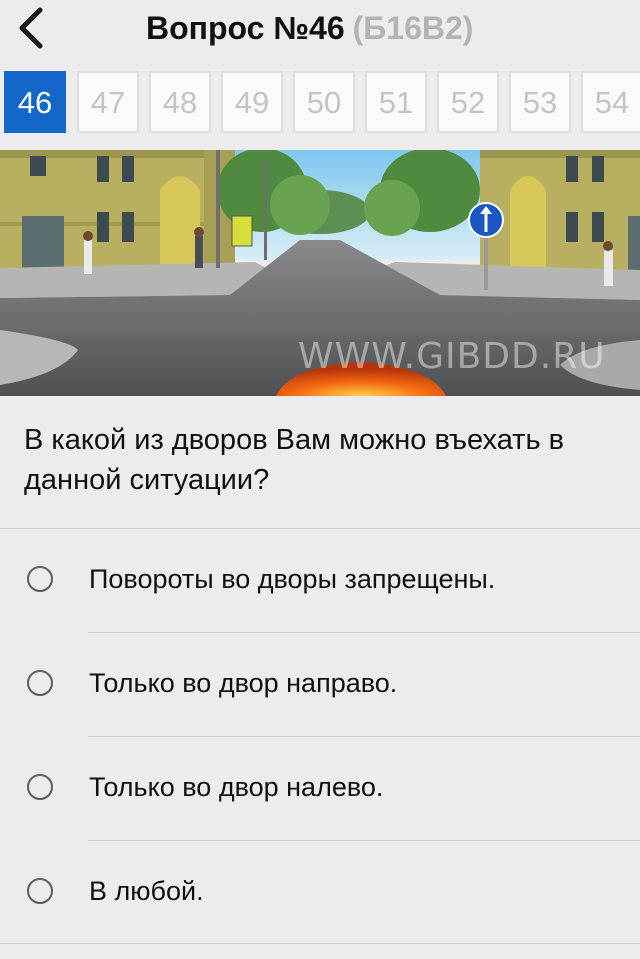  I want to click on question-number-50: 50, so click(324, 102).